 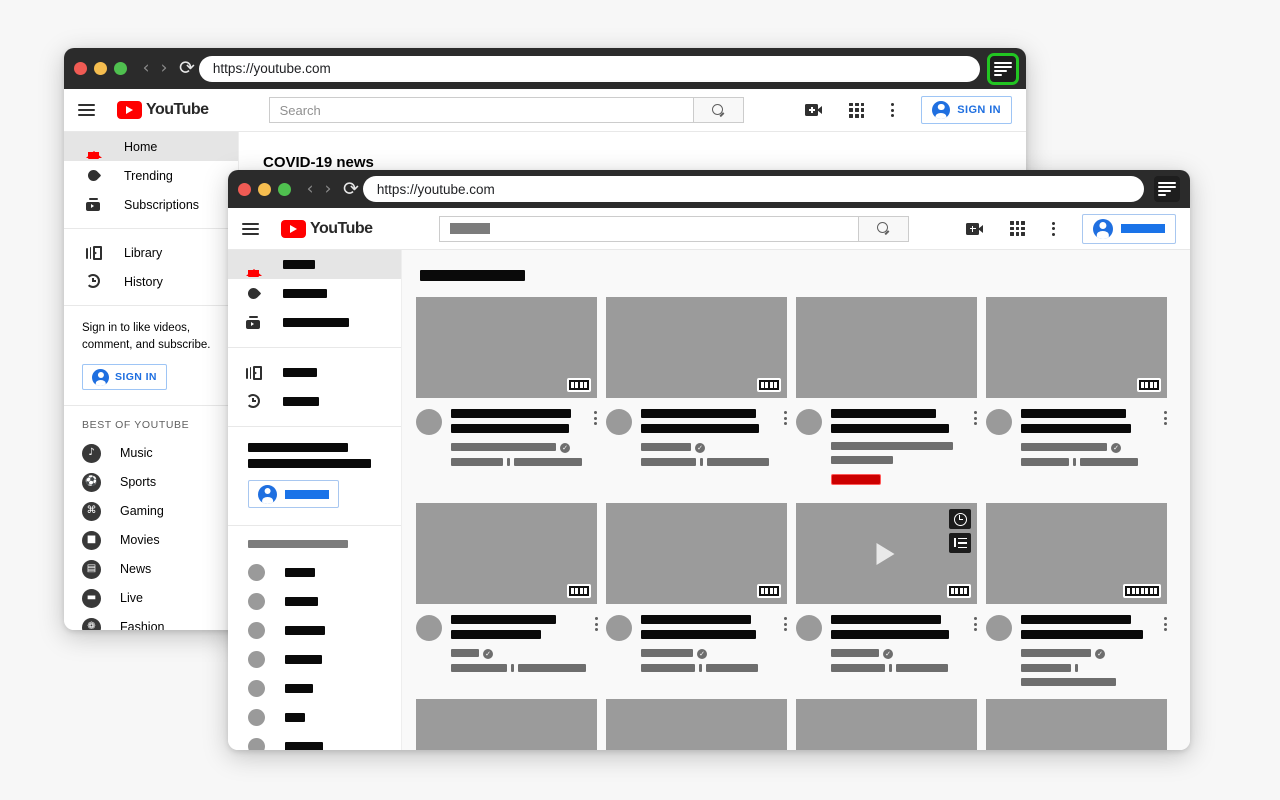 I want to click on sidebar-item-movies: ■ Movies, so click(x=151, y=540).